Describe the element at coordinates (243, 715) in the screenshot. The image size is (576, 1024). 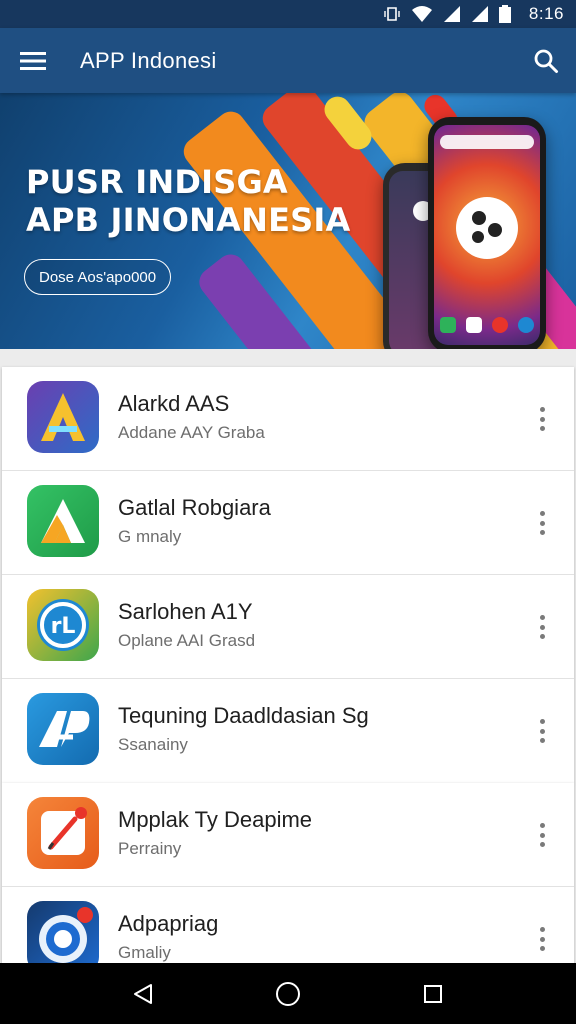
I see `app-title: Tequning Daadldasian Sg` at that location.